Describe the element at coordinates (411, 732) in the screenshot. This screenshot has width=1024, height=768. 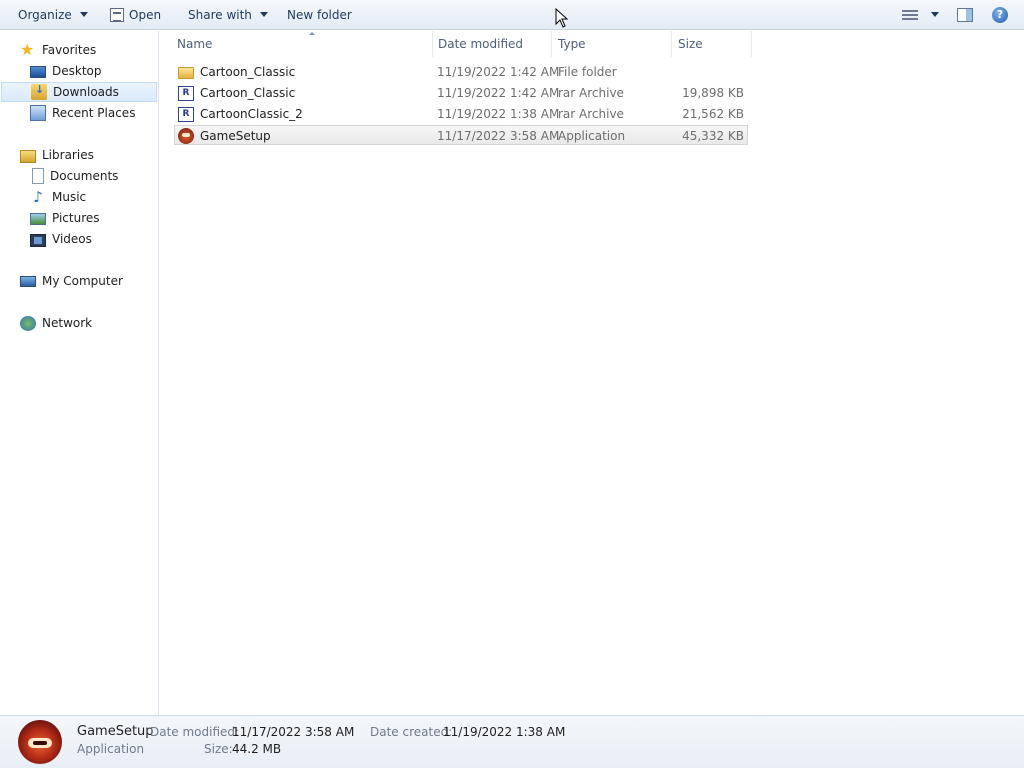
I see `details-created-label: Date created:` at that location.